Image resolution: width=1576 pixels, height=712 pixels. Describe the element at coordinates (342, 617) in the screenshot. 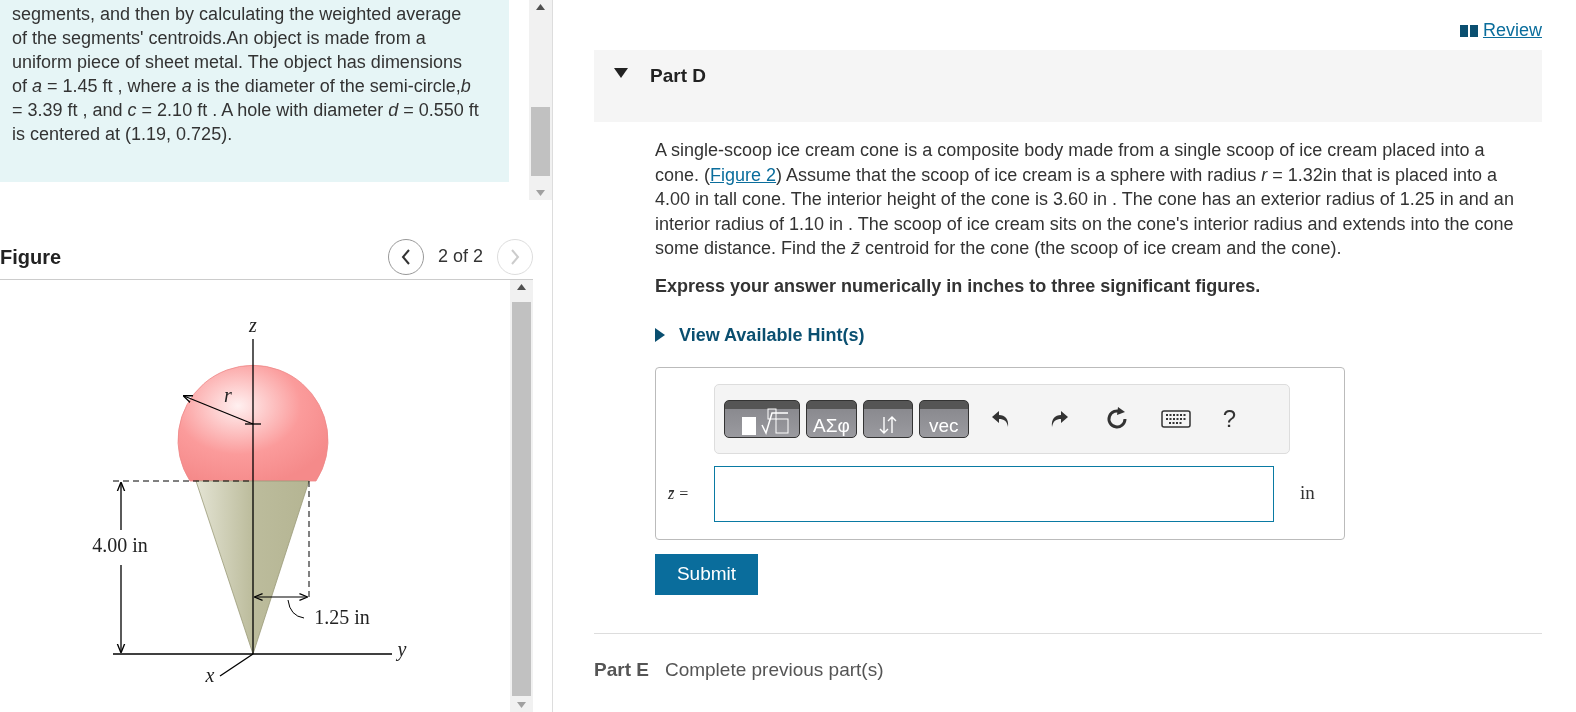

I see `figure-label: 1.25 in` at that location.